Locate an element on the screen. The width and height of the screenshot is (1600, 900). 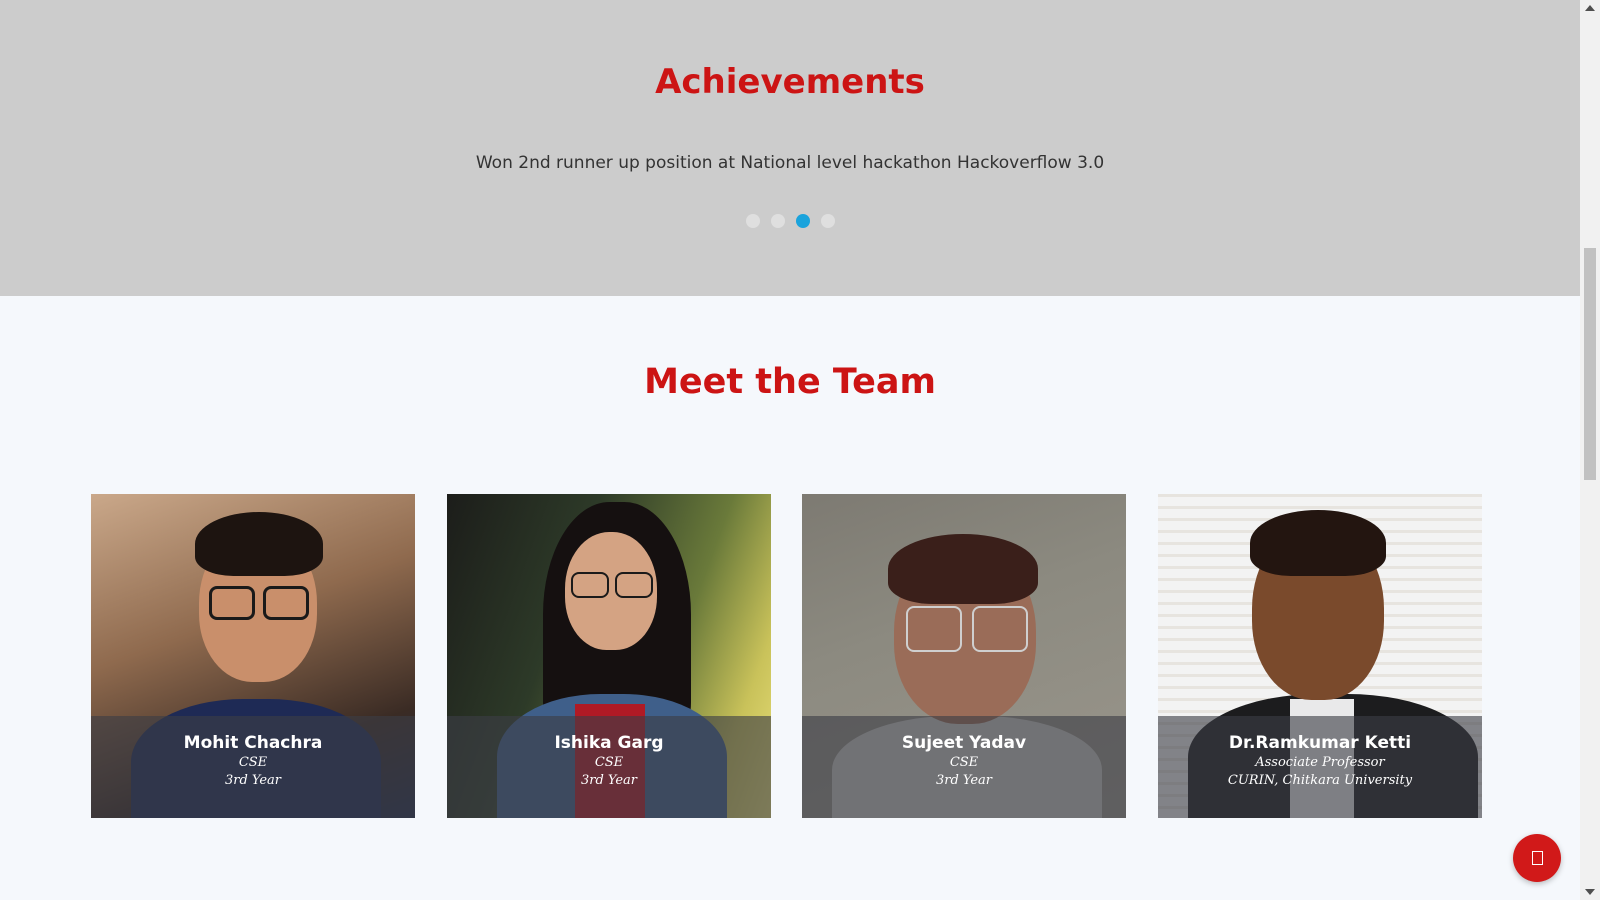
member-caption: Mohit Chachra CSE 3rd Year is located at coordinates (253, 767).